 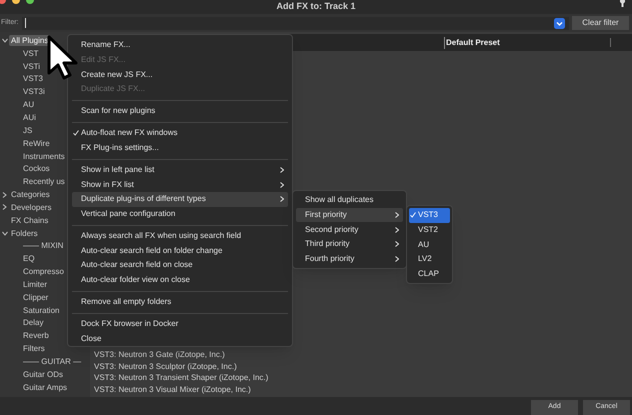 I want to click on tree-item: AU, so click(x=28, y=104).